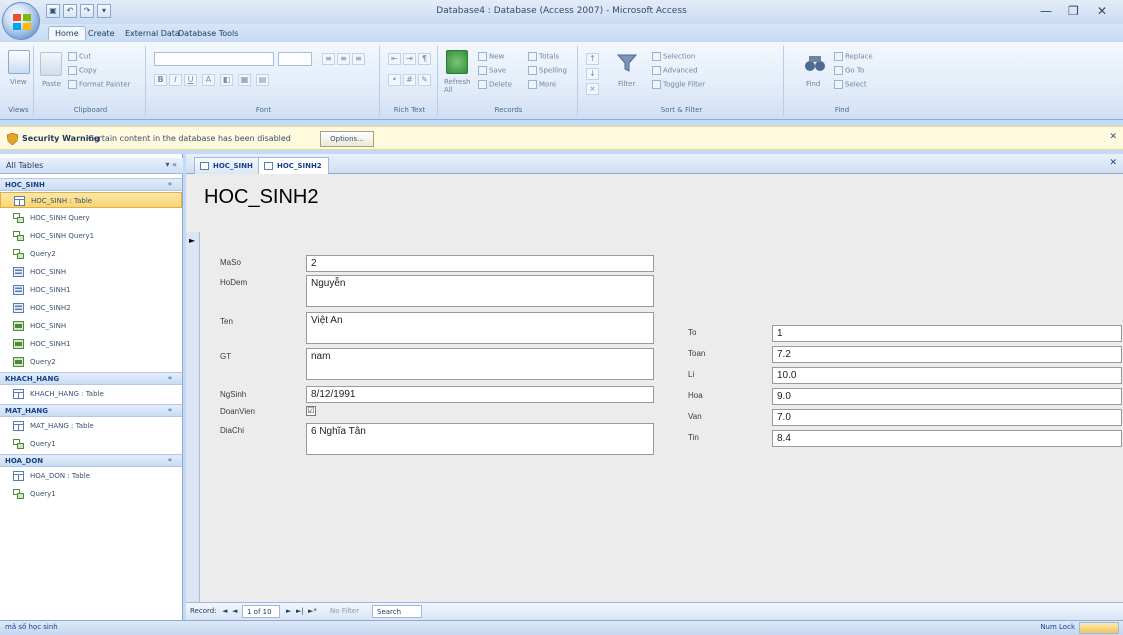 This screenshot has height=635, width=1123. I want to click on previous-record-button: ◄, so click(234, 611).